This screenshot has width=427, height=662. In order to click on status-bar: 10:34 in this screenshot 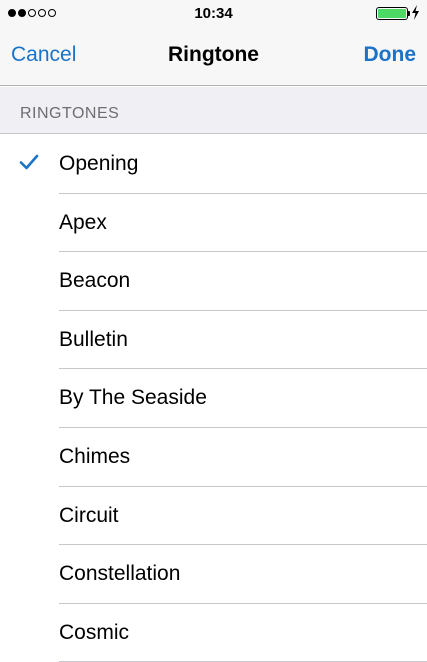, I will do `click(213, 14)`.